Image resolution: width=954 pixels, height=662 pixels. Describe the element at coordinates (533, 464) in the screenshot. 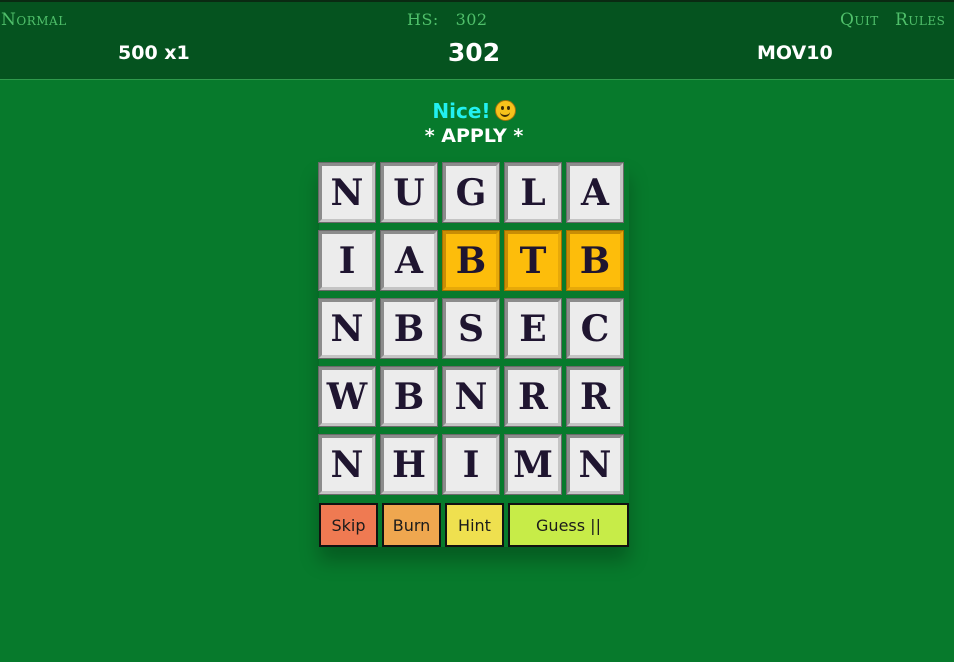

I see `letter-tile: M` at that location.